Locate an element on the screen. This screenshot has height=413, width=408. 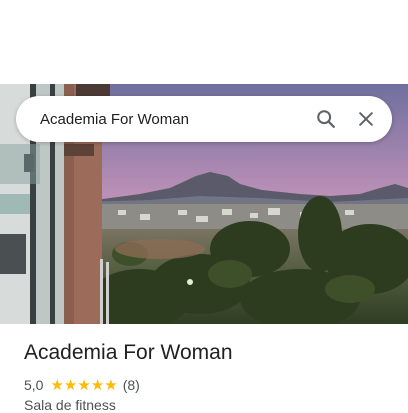
search-bar: Academia For Woman is located at coordinates (204, 119).